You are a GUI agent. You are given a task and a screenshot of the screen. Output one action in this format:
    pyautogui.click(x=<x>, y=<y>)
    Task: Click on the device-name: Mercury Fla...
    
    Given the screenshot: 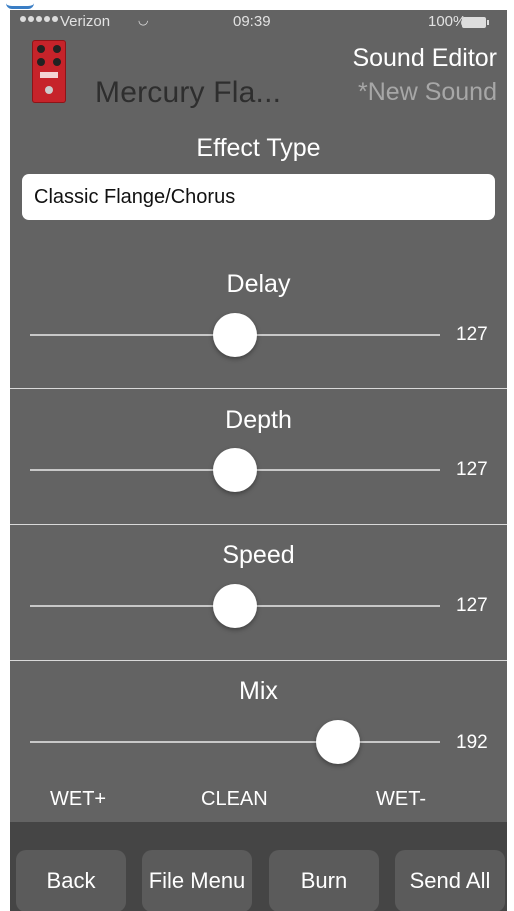 What is the action you would take?
    pyautogui.click(x=188, y=92)
    